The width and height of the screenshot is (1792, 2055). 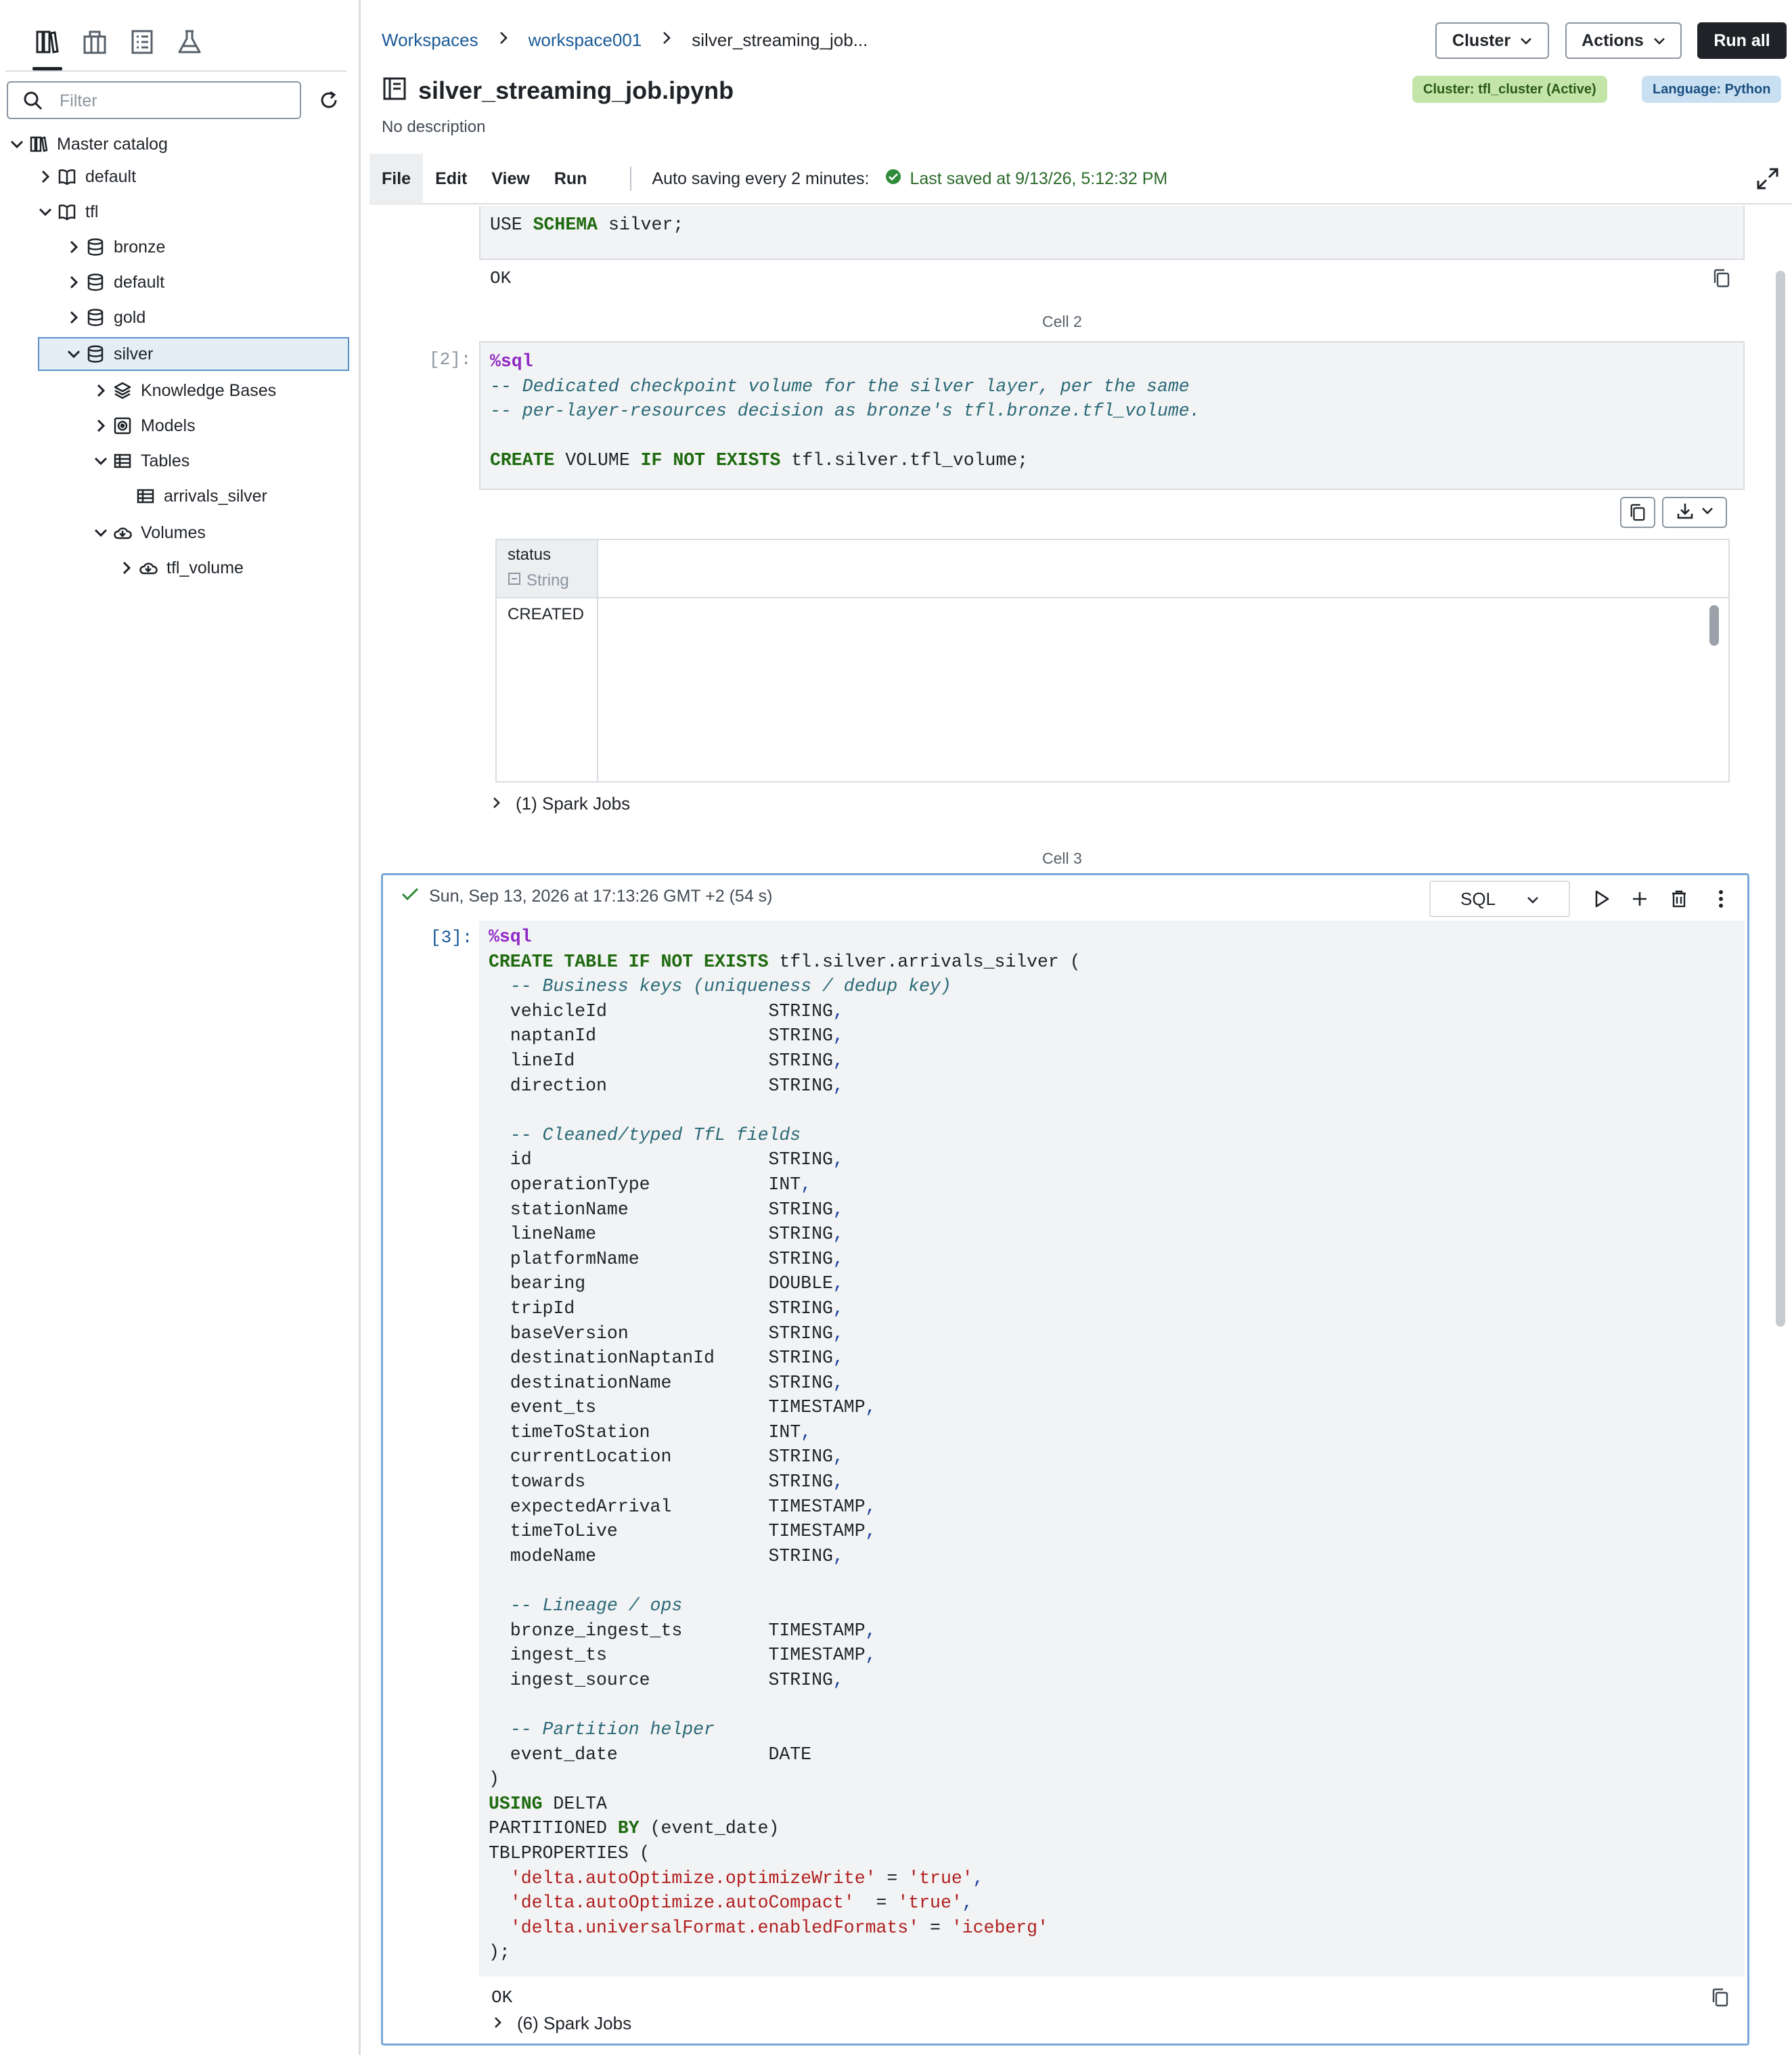 I want to click on tree-item-label: Models, so click(x=168, y=425).